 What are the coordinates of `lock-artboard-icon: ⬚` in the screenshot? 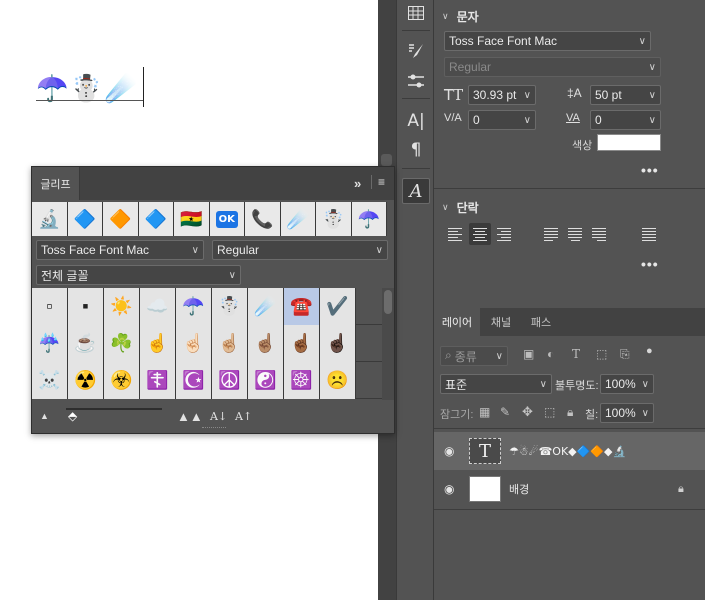 It's located at (549, 412).